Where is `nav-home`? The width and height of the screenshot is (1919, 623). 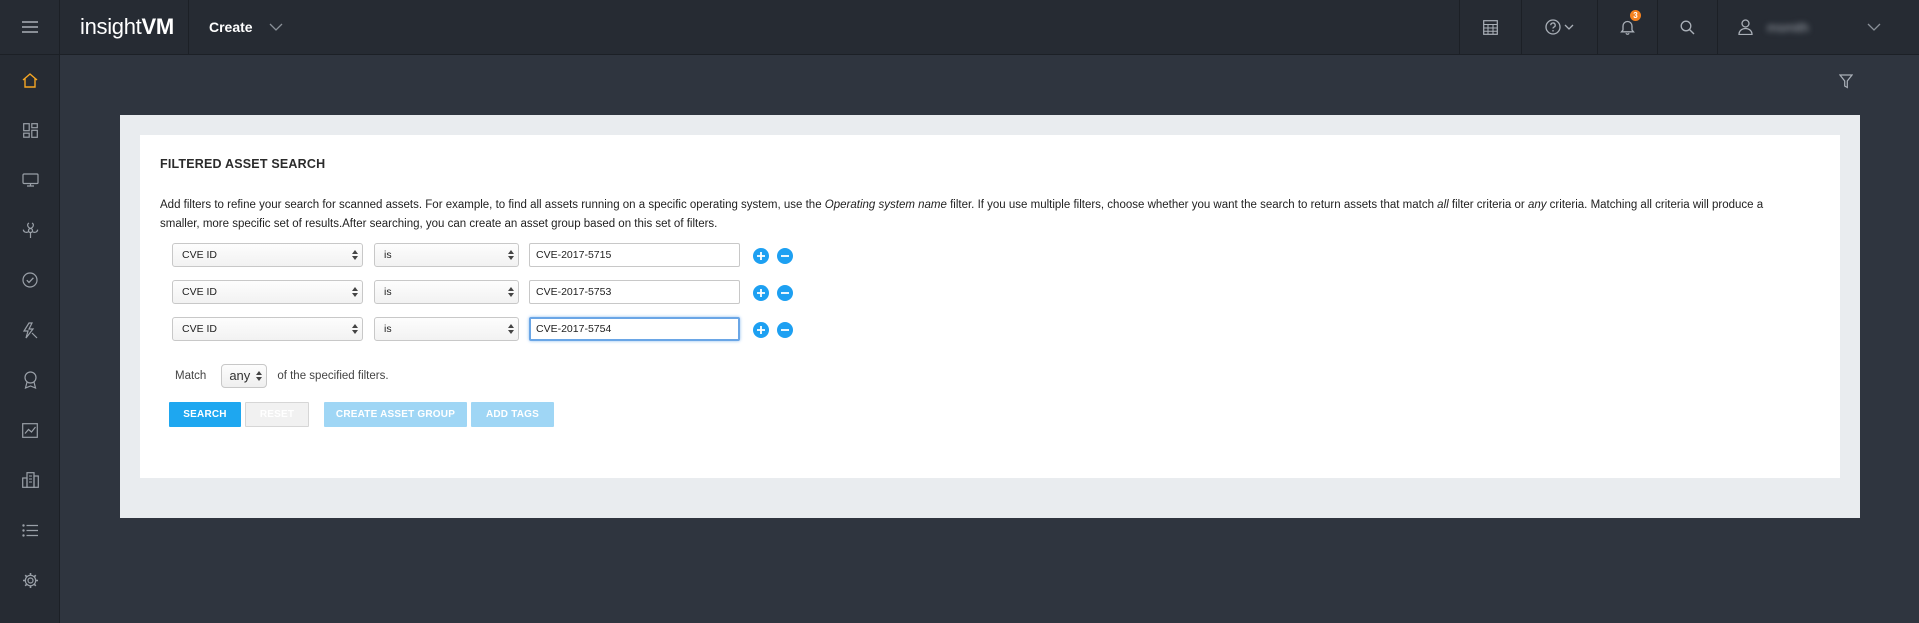 nav-home is located at coordinates (30, 80).